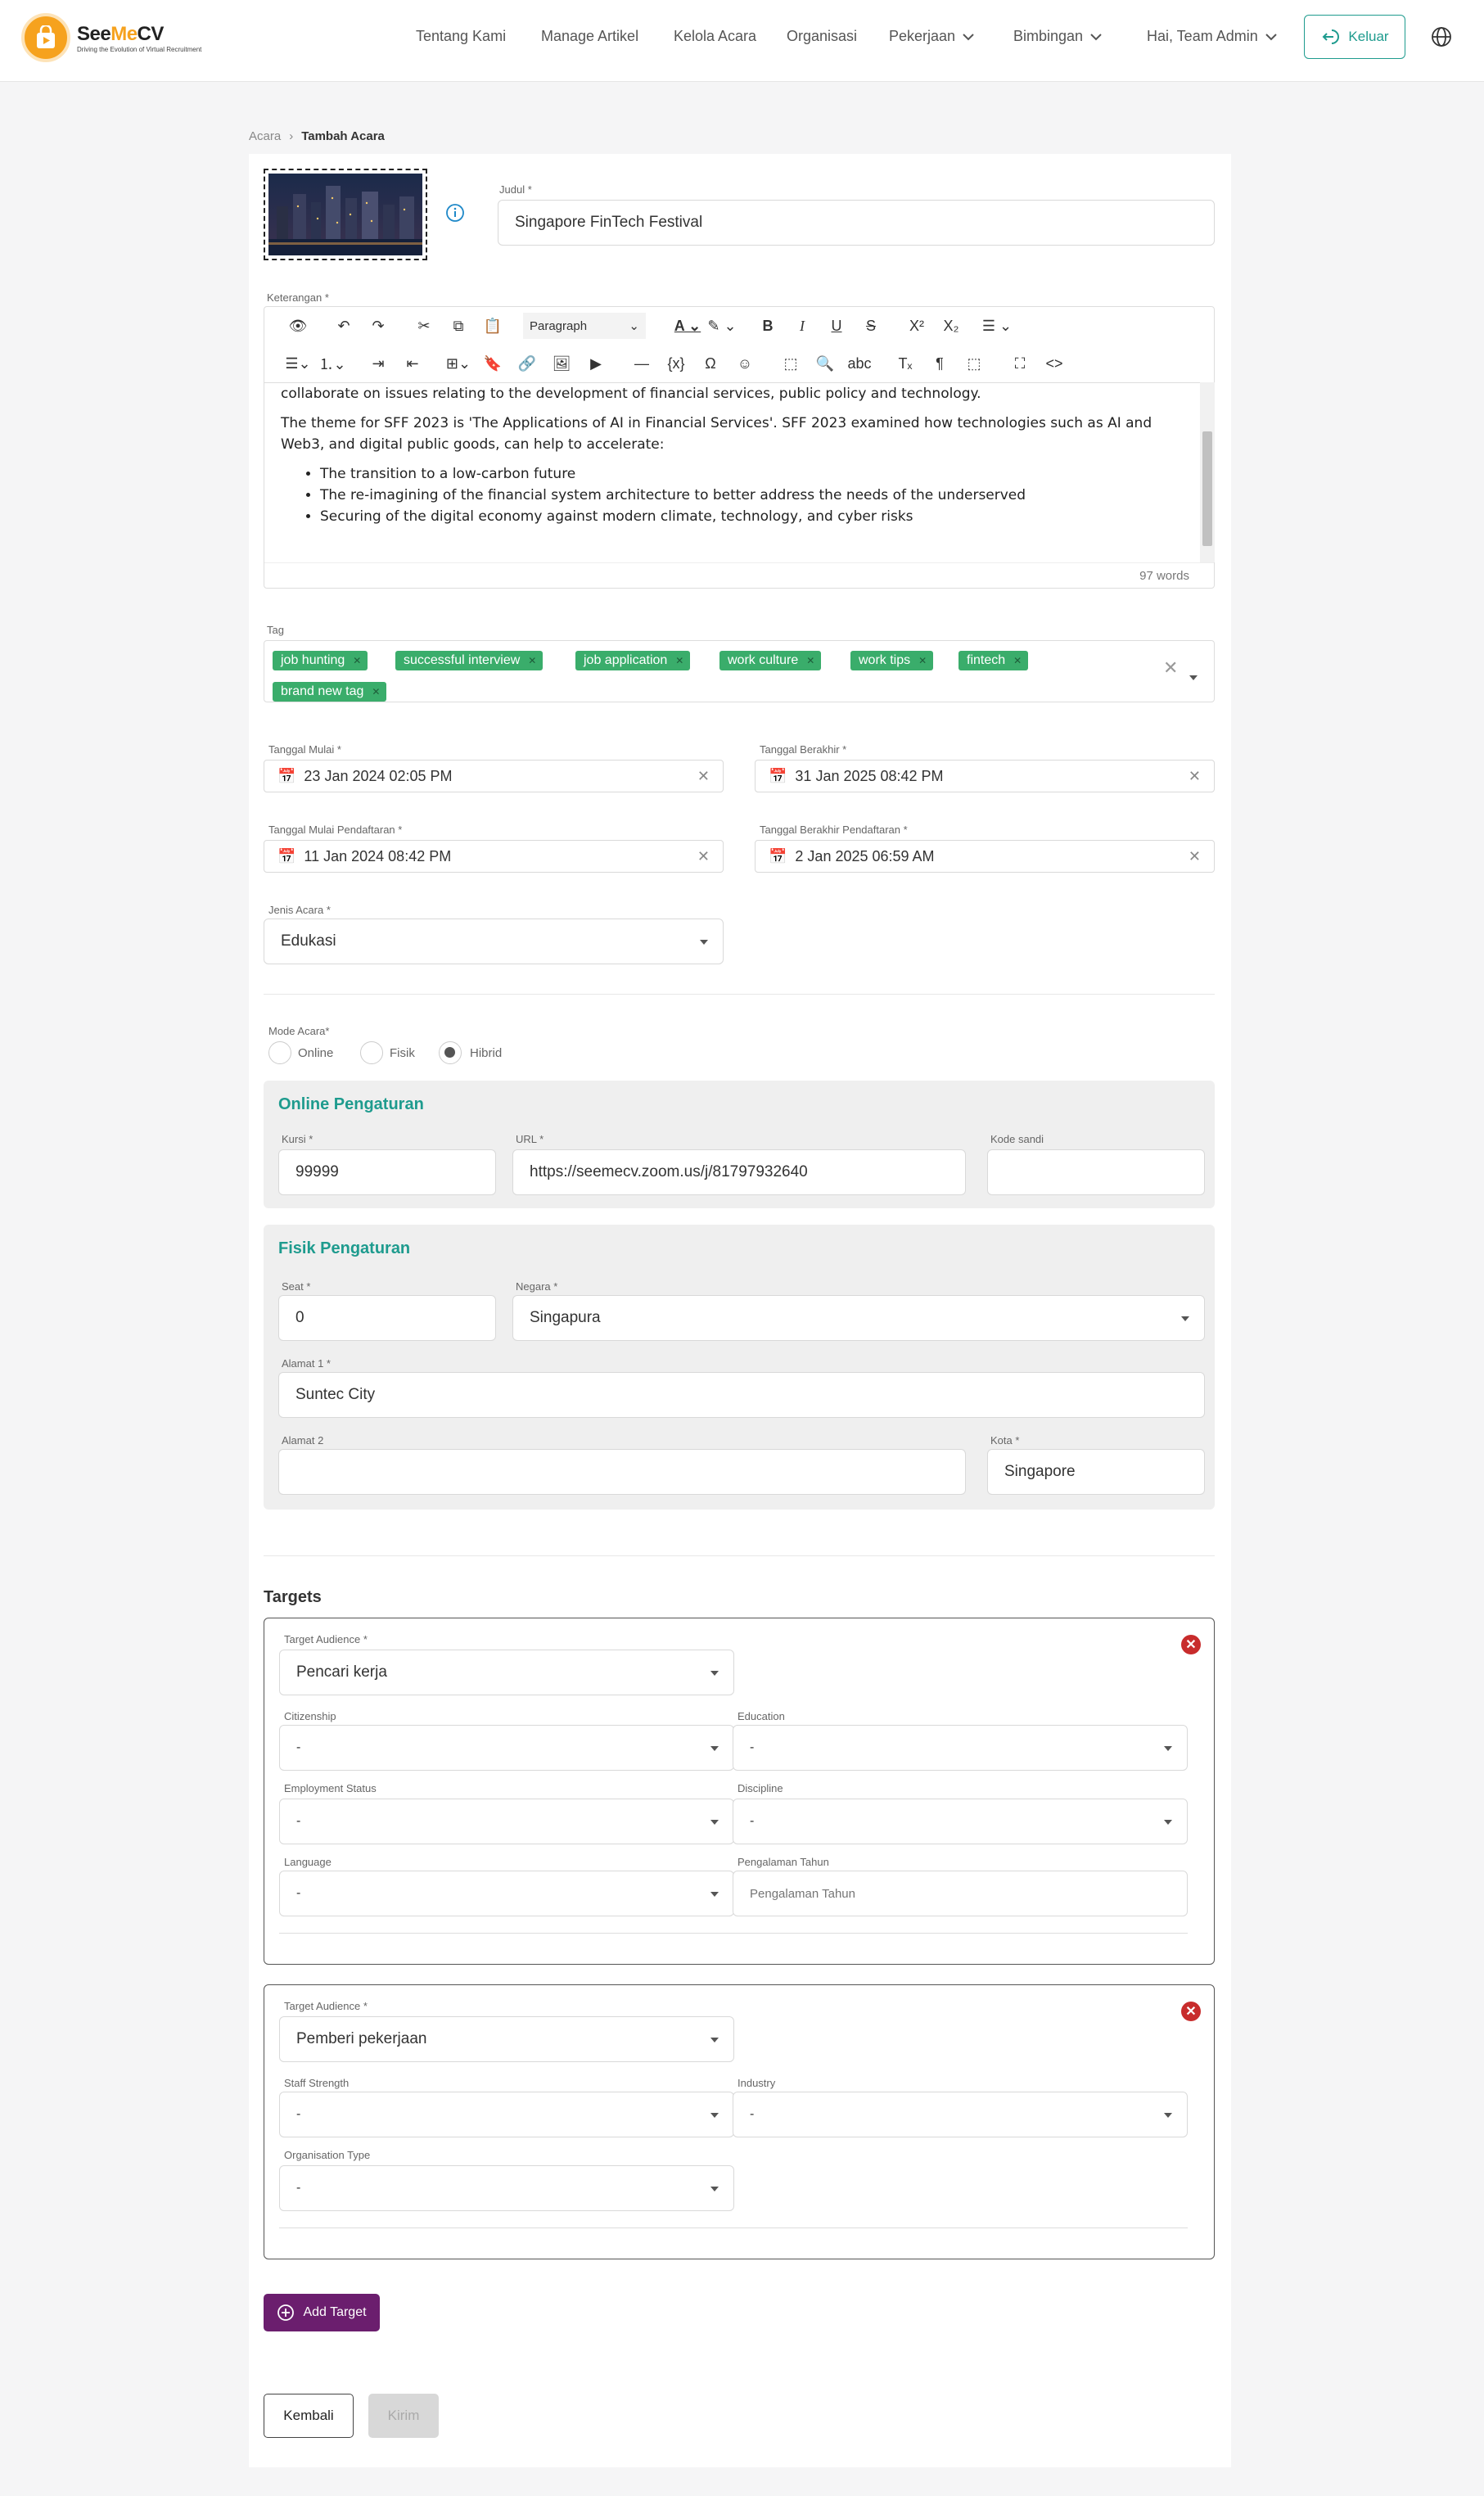 The height and width of the screenshot is (2496, 1484). Describe the element at coordinates (332, 363) in the screenshot. I see `numbered-list-icon: ⒈⌄` at that location.